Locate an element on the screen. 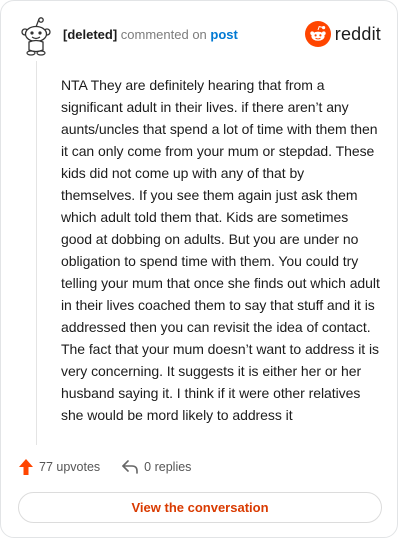  comment-footer: 77 upvotes 0 replies is located at coordinates (116, 467).